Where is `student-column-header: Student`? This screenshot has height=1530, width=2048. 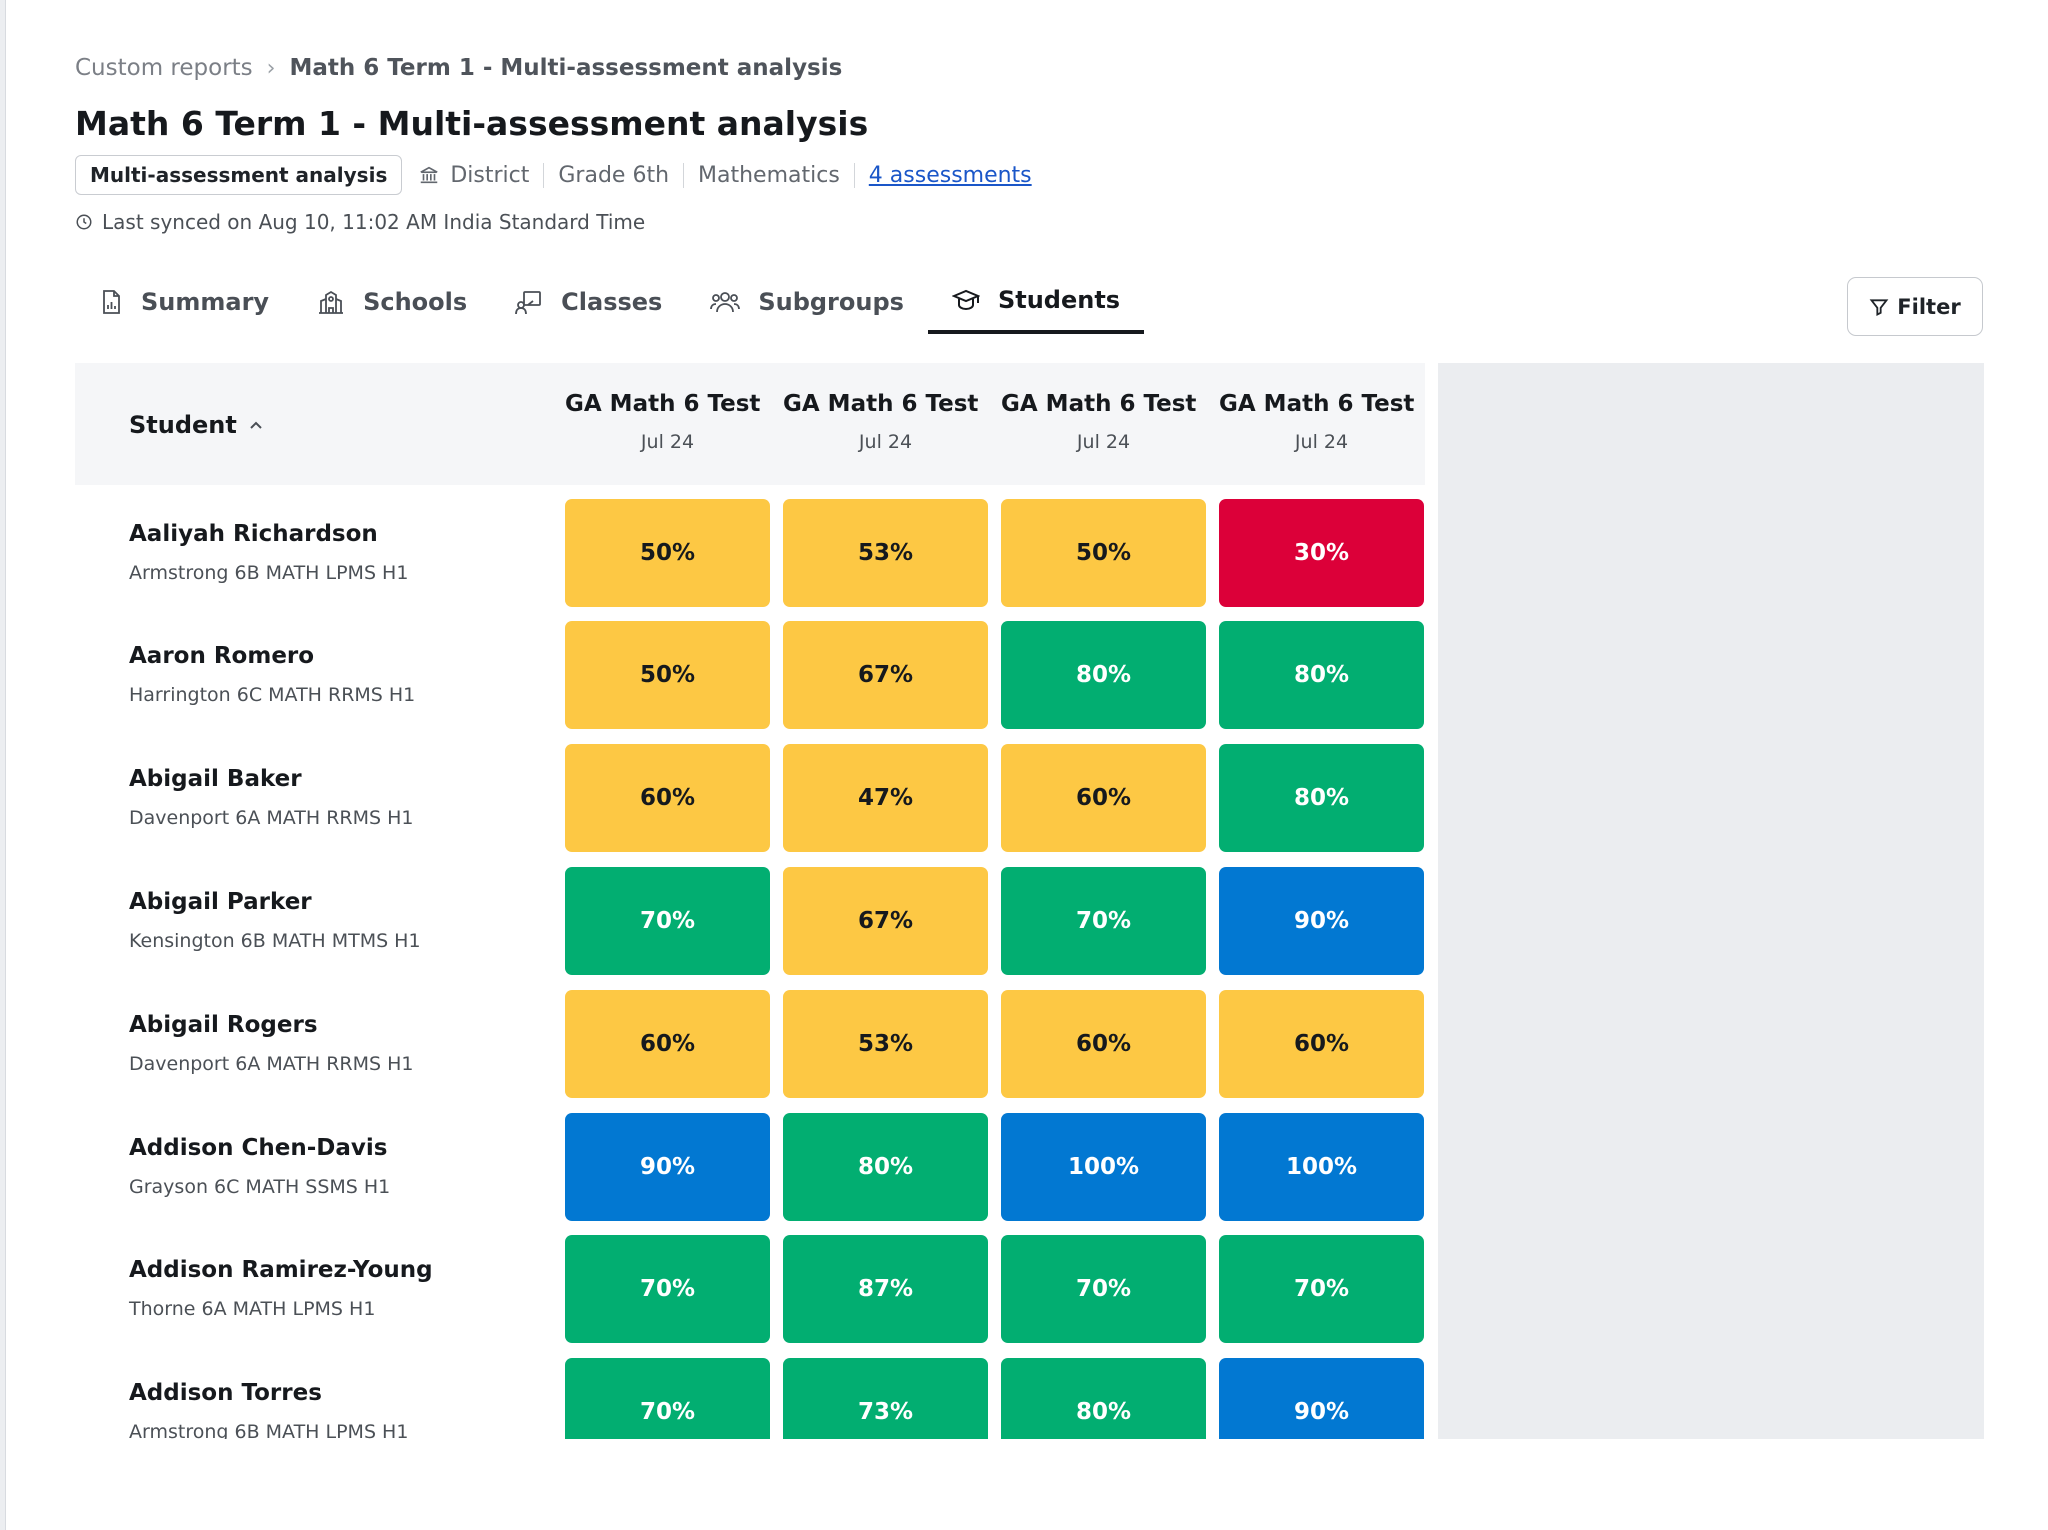 student-column-header: Student is located at coordinates (196, 425).